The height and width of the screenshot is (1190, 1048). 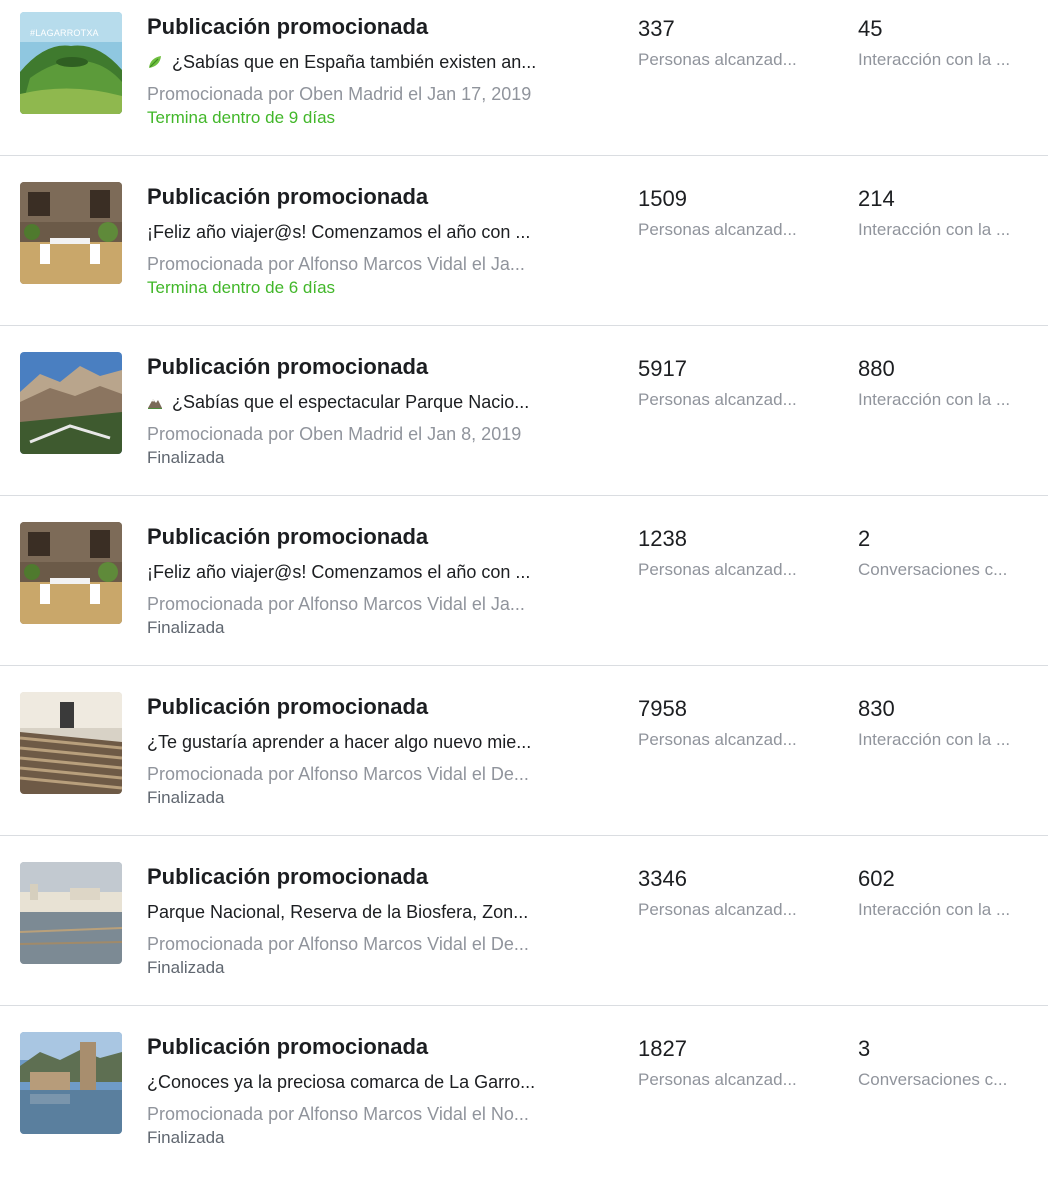 What do you see at coordinates (157, 402) in the screenshot?
I see `mountain-icon` at bounding box center [157, 402].